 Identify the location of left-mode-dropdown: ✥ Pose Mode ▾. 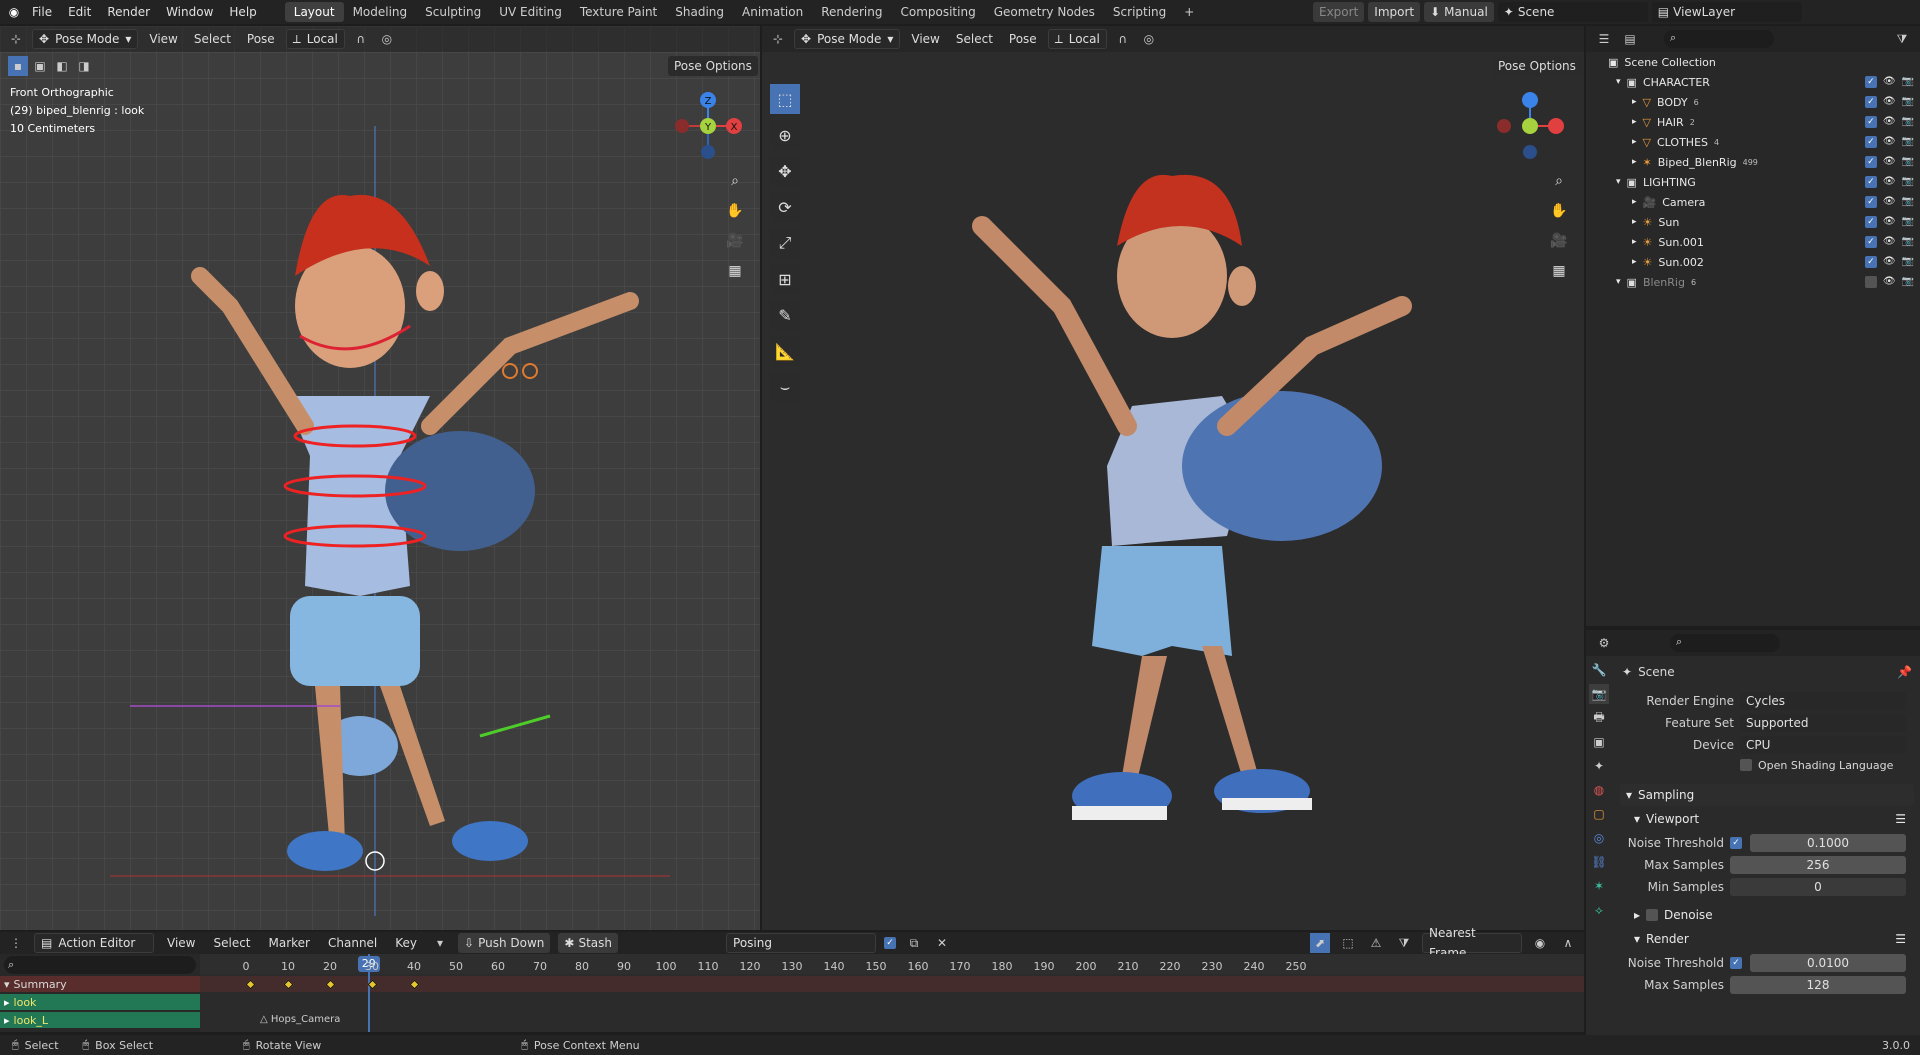
(85, 39).